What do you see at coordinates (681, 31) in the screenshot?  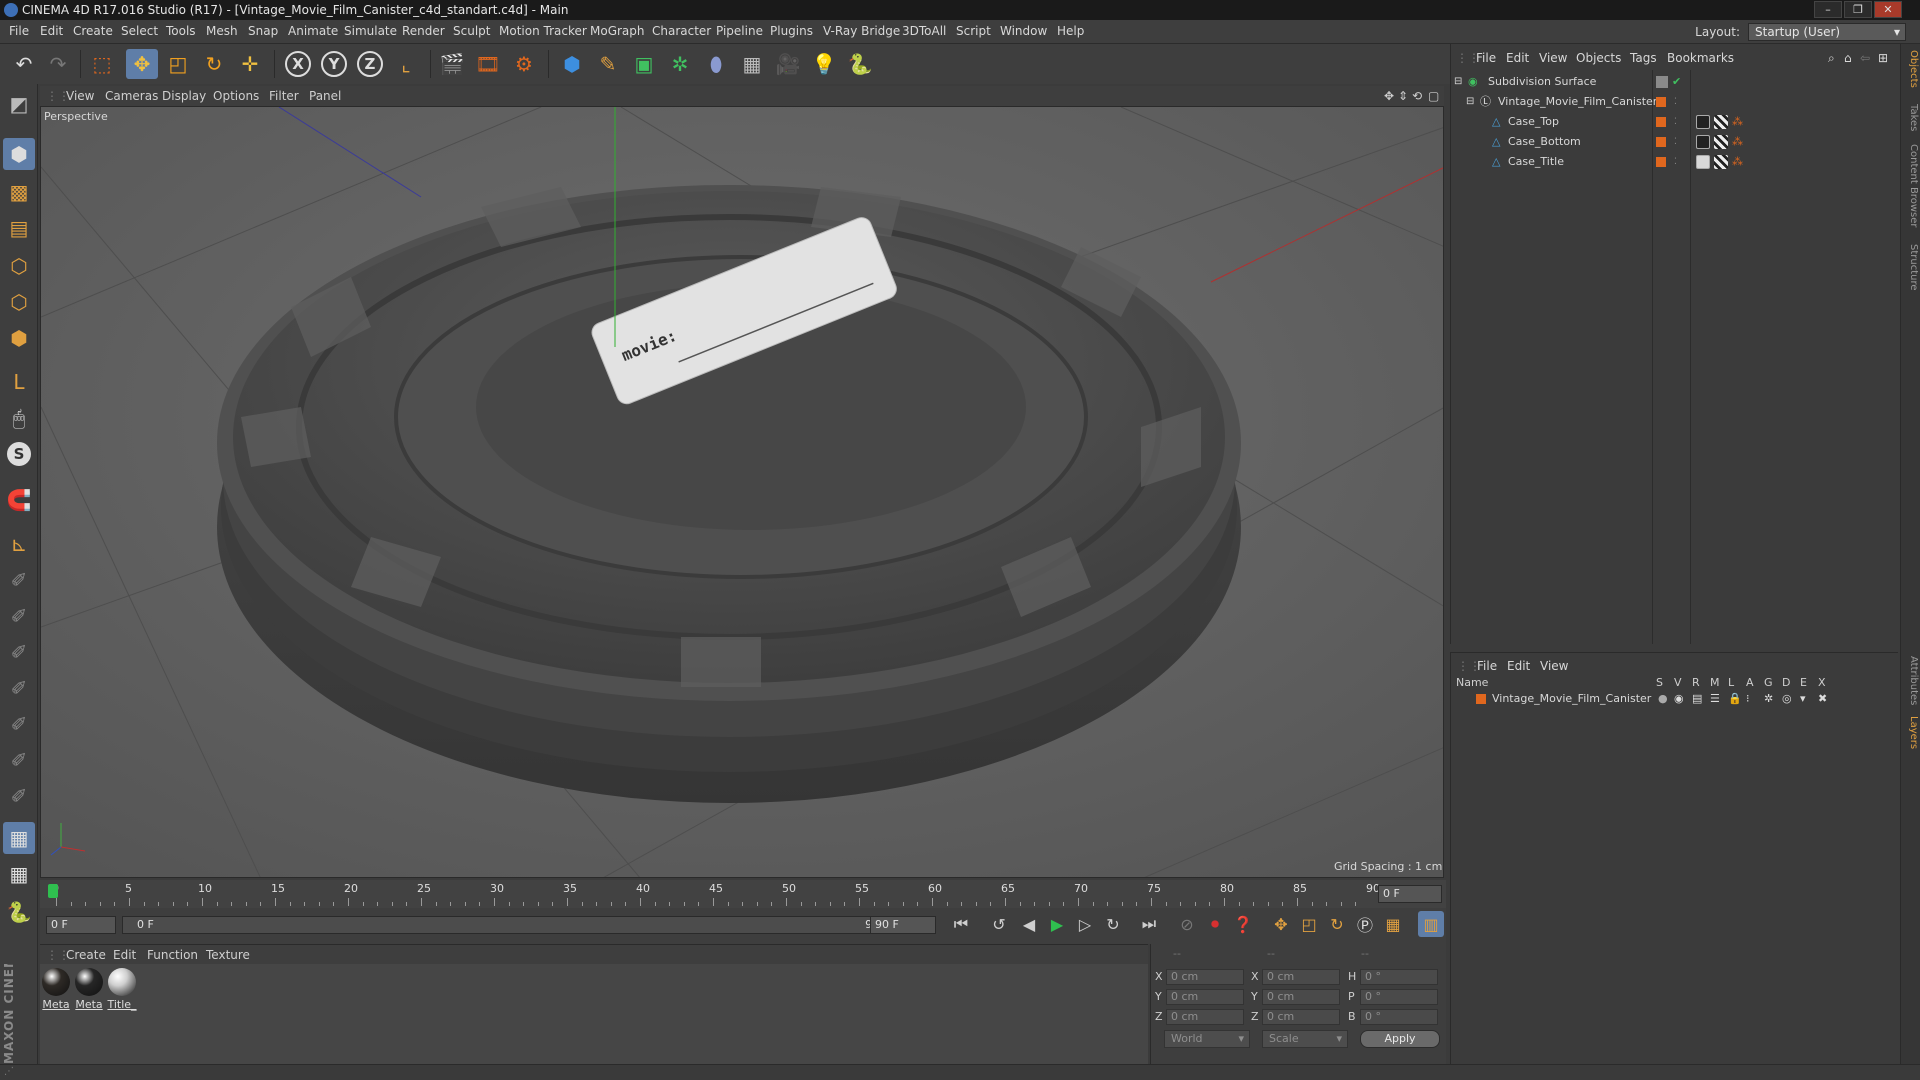 I see `menu-character: Character` at bounding box center [681, 31].